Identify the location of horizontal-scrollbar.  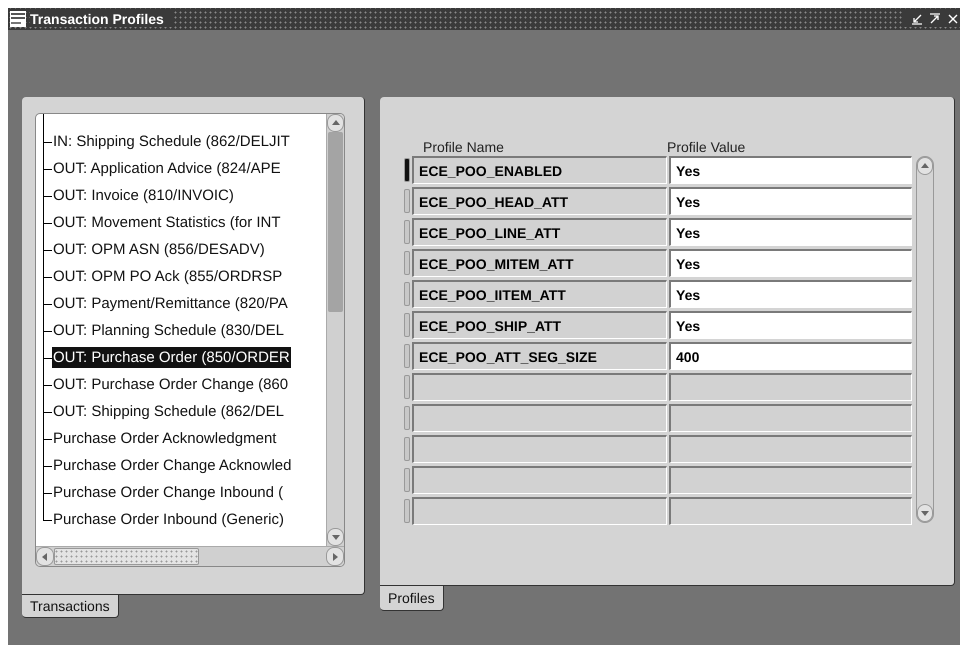
(190, 556).